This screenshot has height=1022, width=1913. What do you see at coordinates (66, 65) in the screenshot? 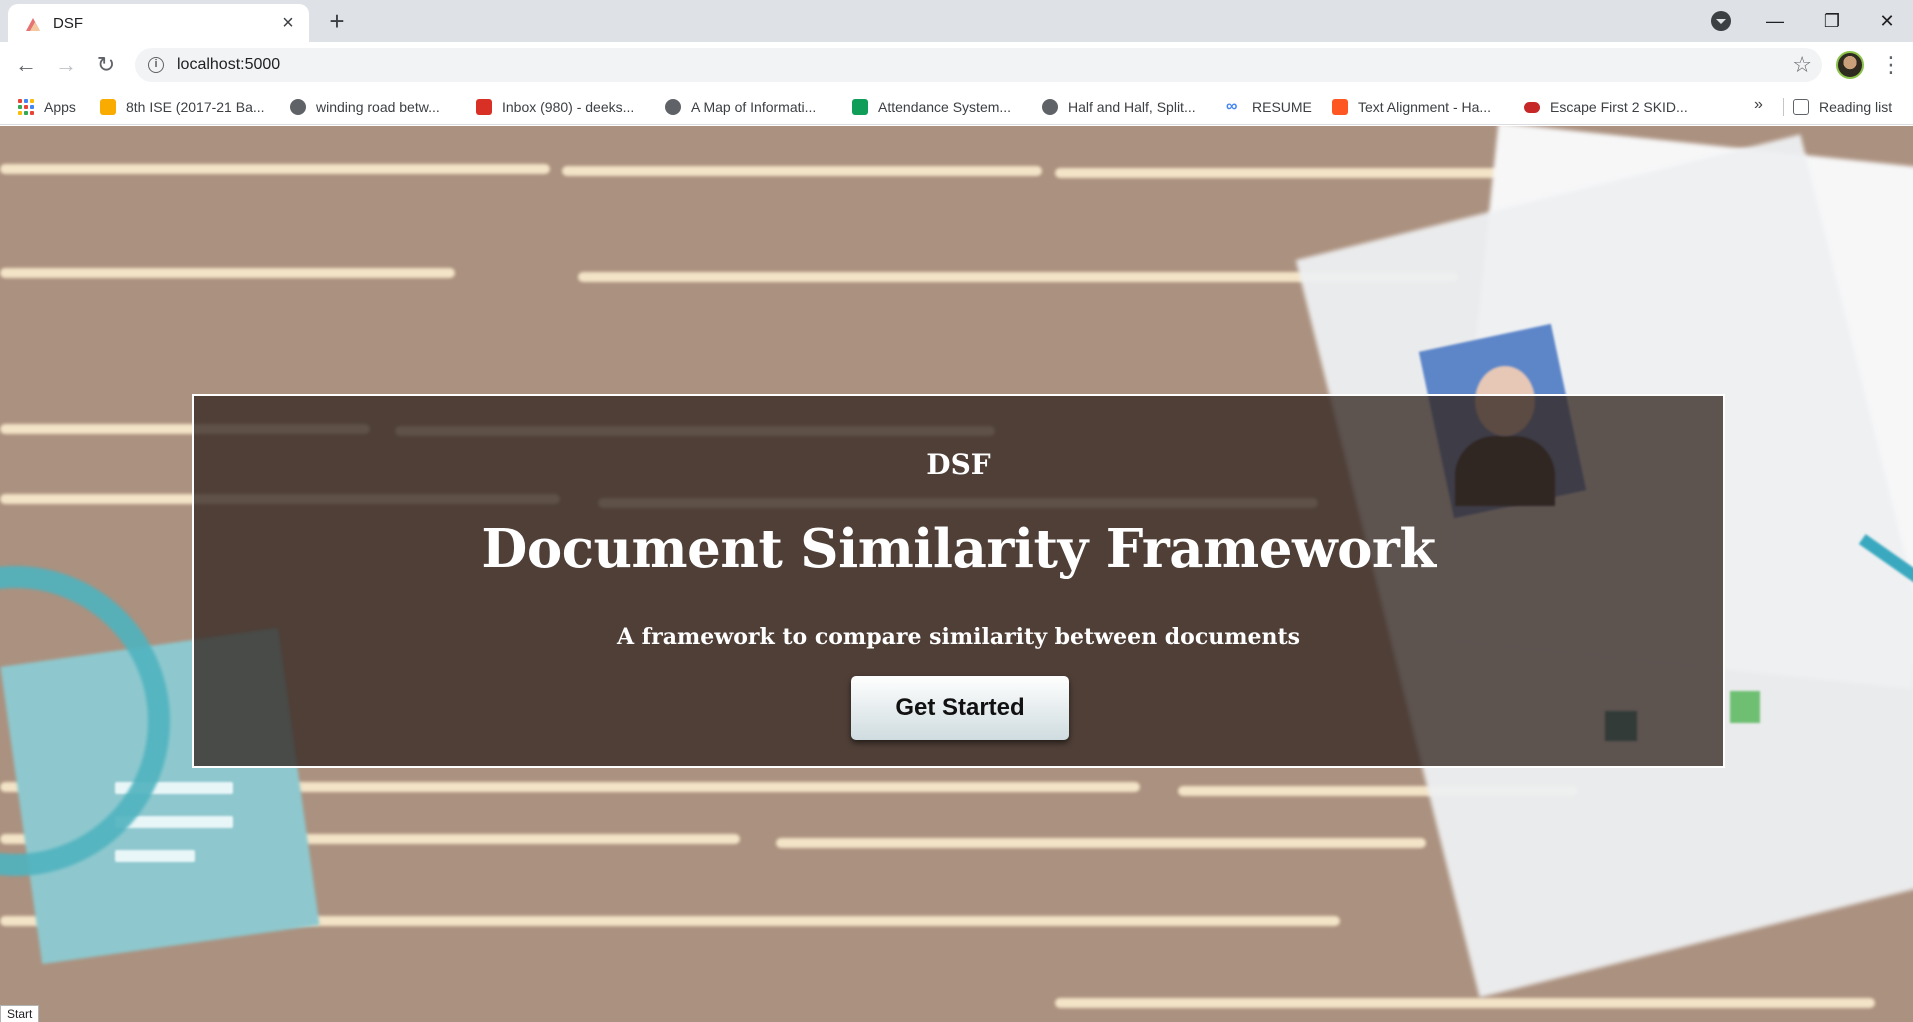
I see `forward-arrow-icon: →` at bounding box center [66, 65].